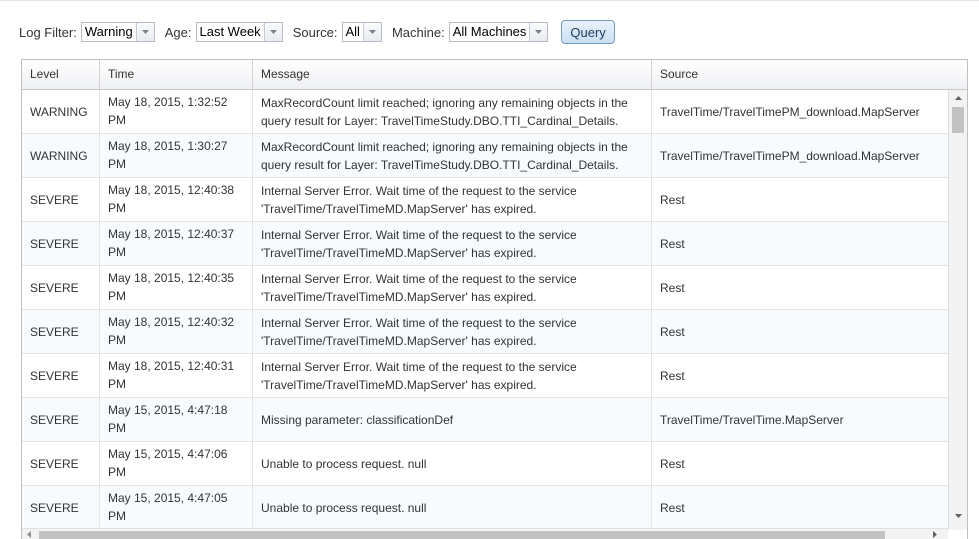 Image resolution: width=979 pixels, height=539 pixels. Describe the element at coordinates (489, 0) in the screenshot. I see `top-divider` at that location.